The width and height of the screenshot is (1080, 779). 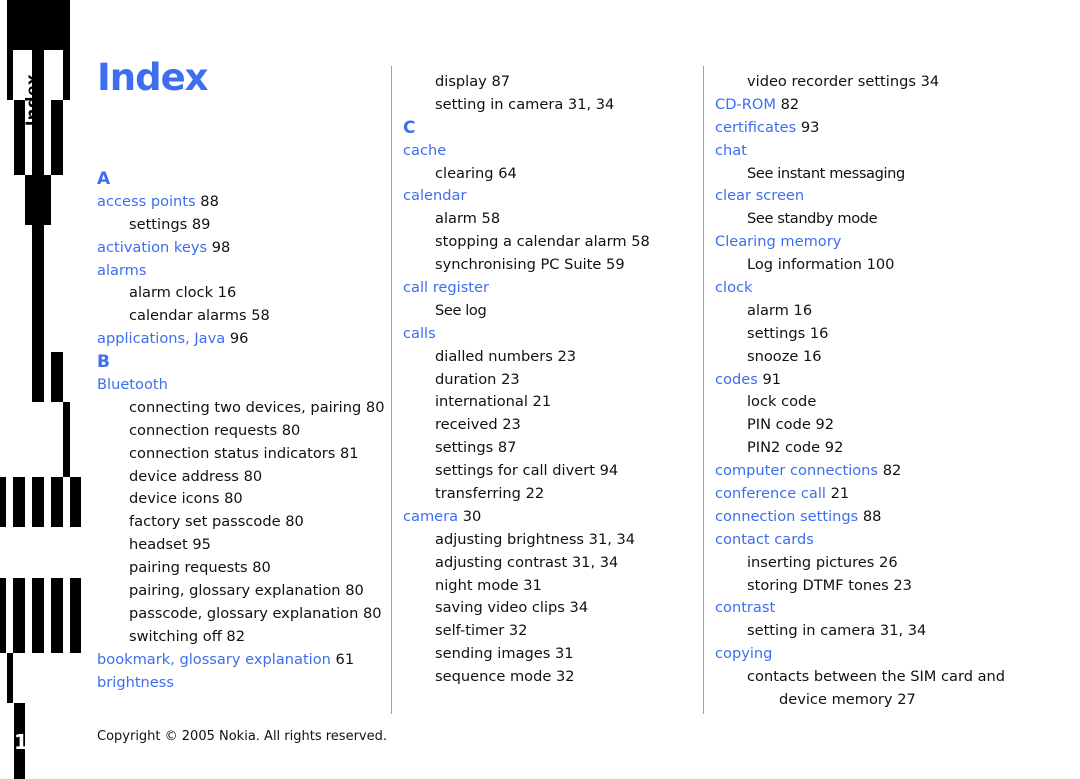 What do you see at coordinates (736, 379) in the screenshot?
I see `entry-text: codes` at bounding box center [736, 379].